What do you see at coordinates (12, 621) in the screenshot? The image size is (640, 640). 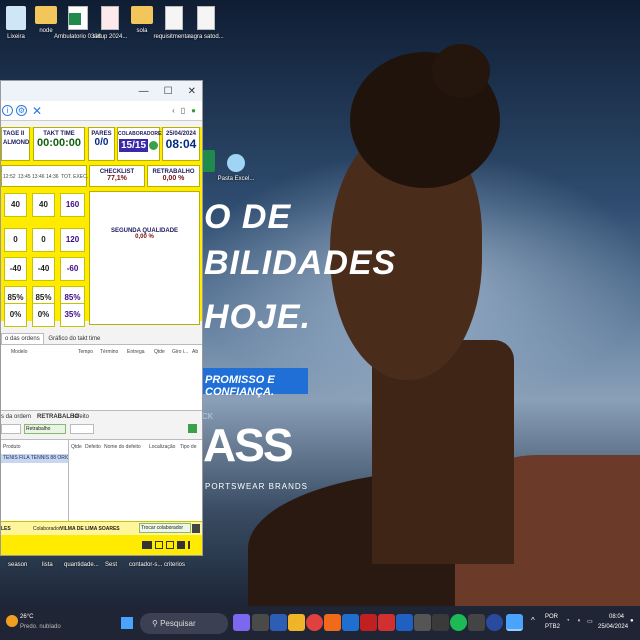 I see `weather-icon` at bounding box center [12, 621].